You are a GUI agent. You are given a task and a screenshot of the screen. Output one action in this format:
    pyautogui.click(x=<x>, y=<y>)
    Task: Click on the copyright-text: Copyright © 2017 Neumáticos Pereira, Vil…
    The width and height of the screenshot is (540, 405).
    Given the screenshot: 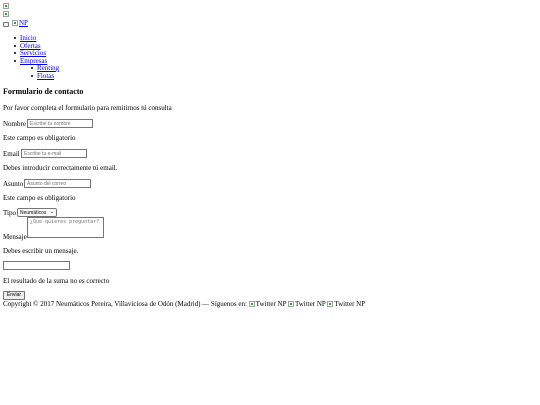 What is the action you would take?
    pyautogui.click(x=125, y=304)
    